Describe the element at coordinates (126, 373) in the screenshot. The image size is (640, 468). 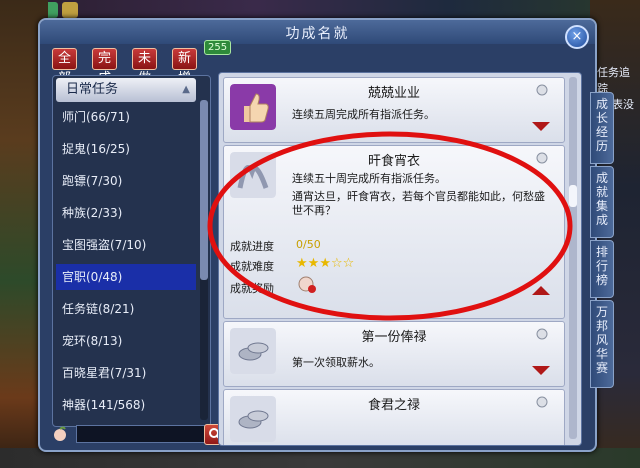
I see `category-item: 百晓星君(7/31)` at that location.